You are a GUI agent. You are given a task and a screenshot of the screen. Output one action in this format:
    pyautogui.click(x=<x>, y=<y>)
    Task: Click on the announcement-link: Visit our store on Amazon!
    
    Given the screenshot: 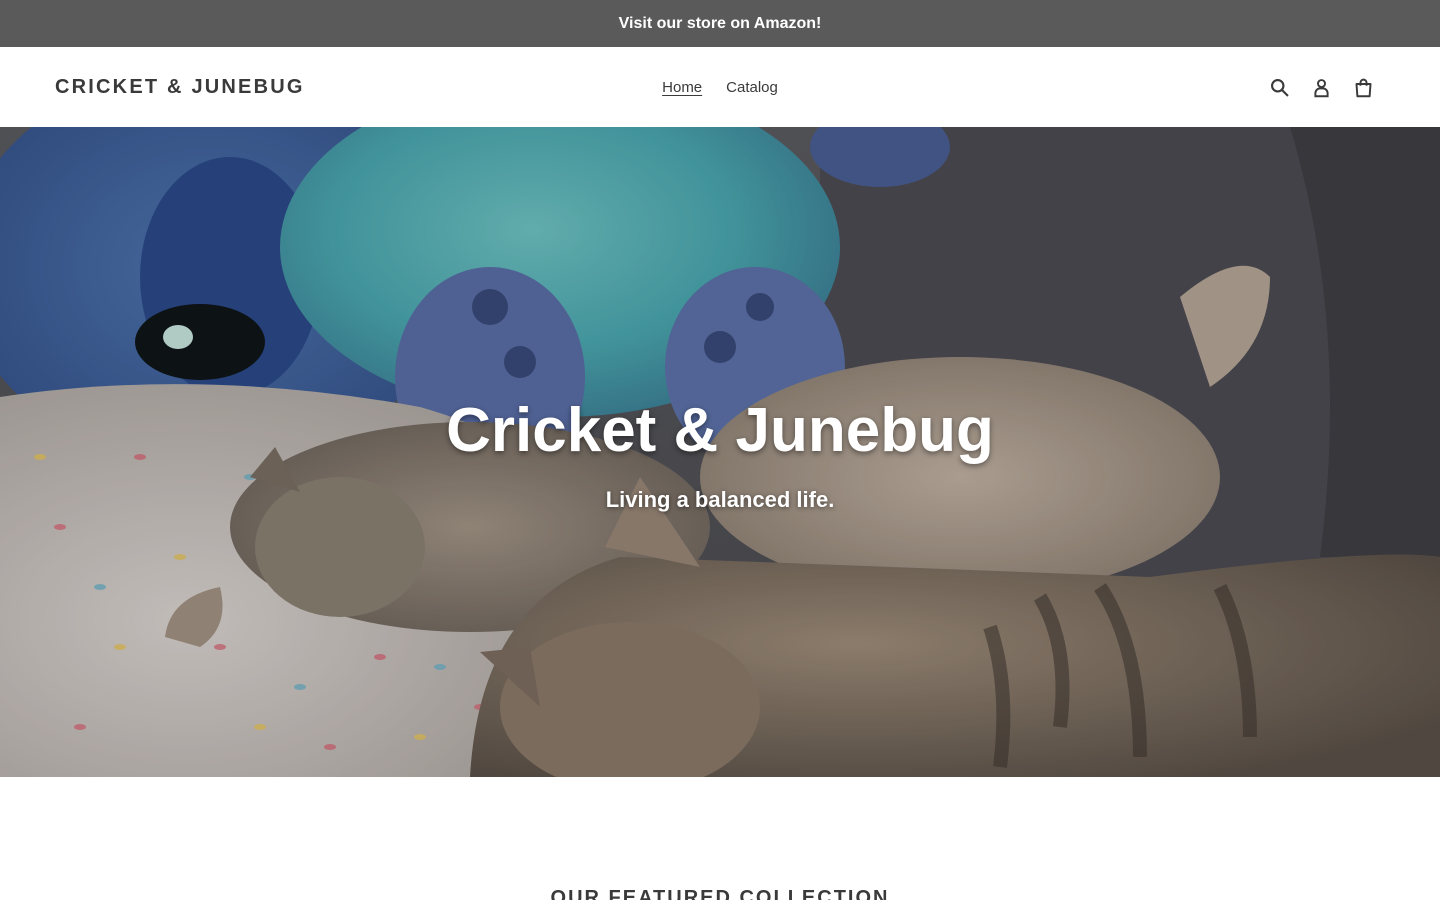 What is the action you would take?
    pyautogui.click(x=720, y=24)
    